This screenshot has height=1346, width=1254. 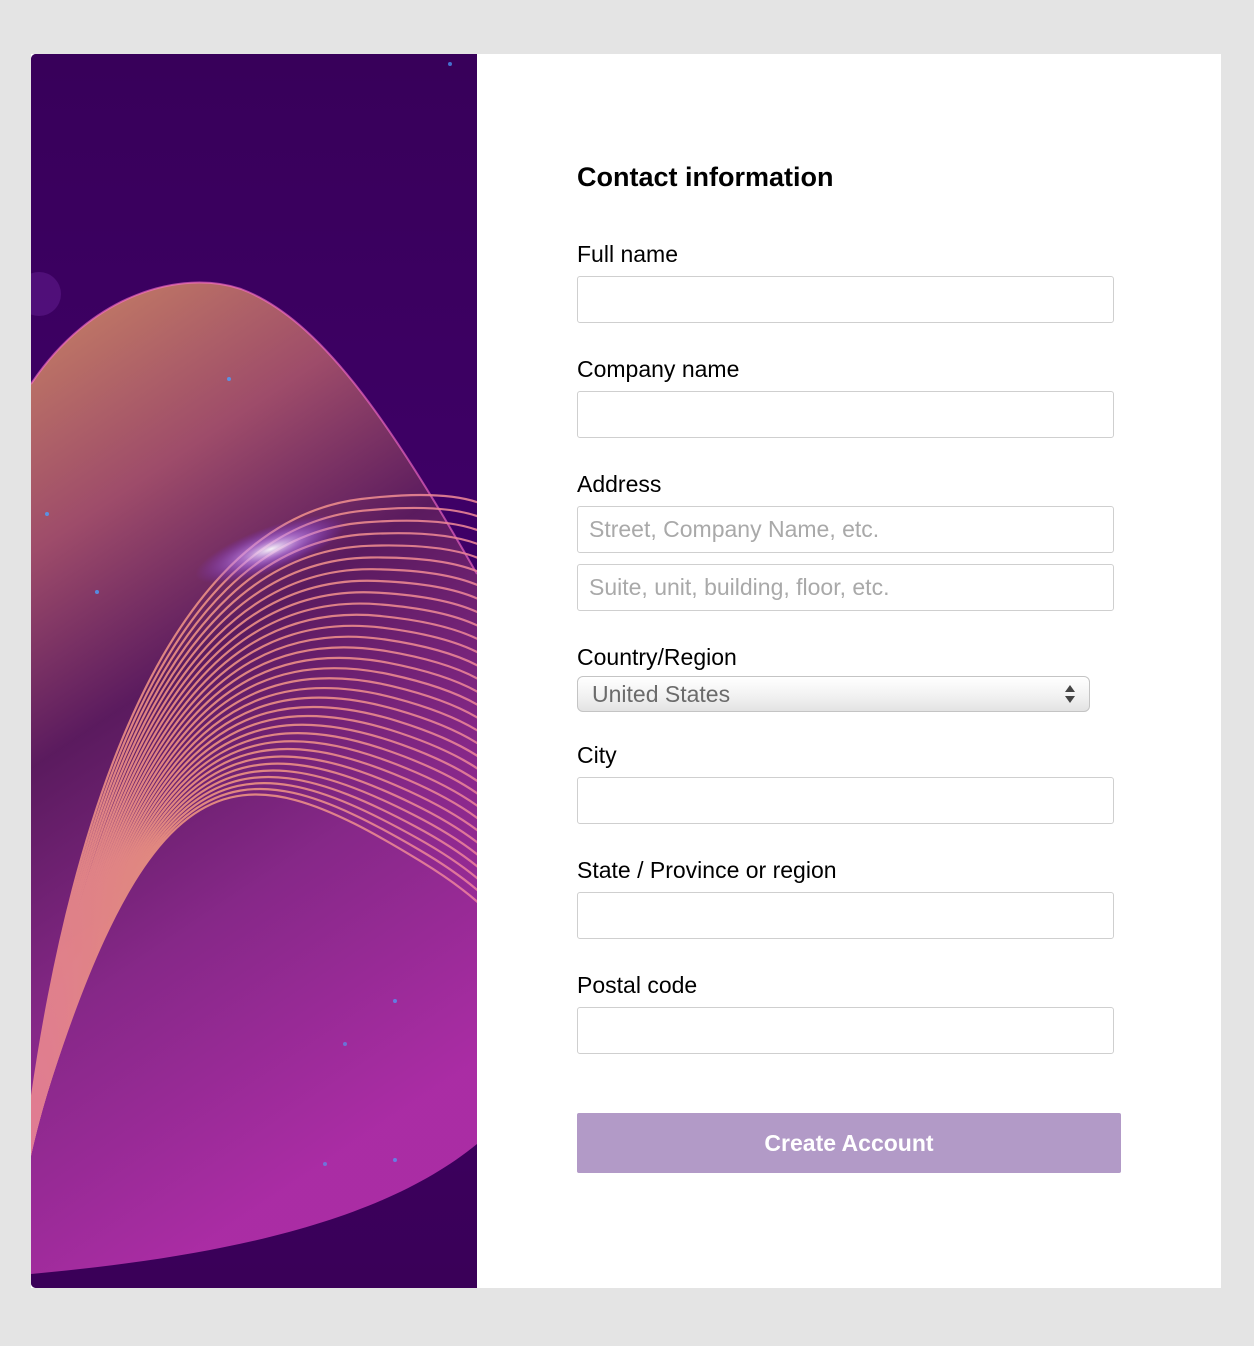 What do you see at coordinates (845, 529) in the screenshot?
I see `address-line1-input` at bounding box center [845, 529].